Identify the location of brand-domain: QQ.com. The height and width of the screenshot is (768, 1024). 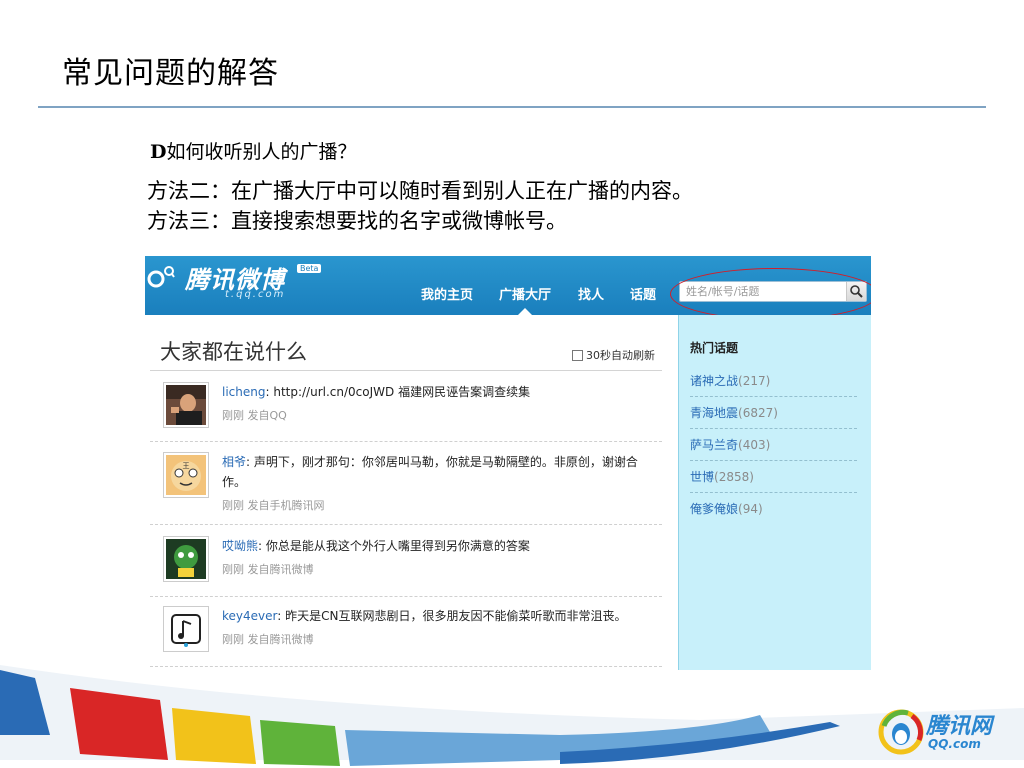
(954, 744).